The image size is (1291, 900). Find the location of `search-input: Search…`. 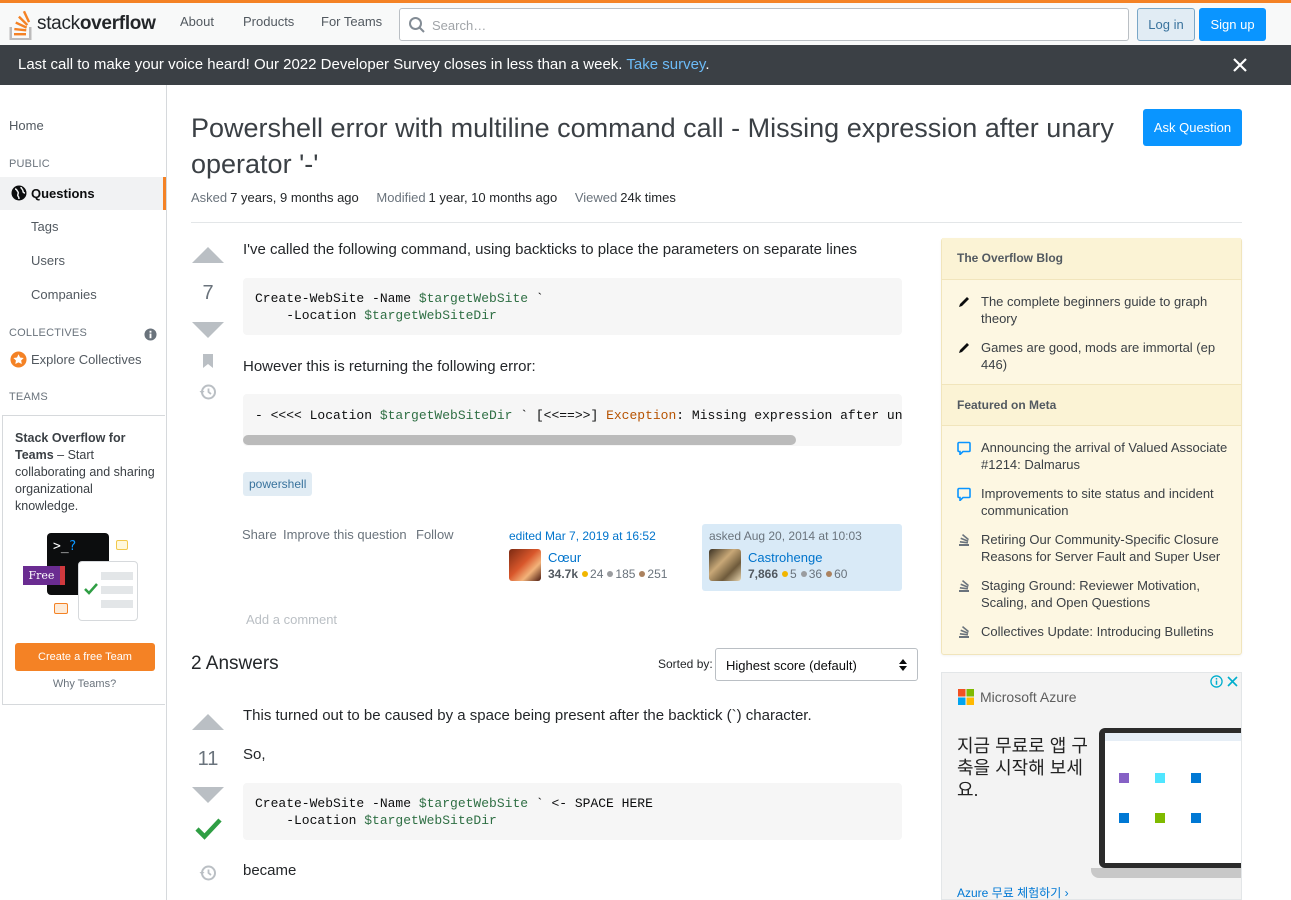

search-input: Search… is located at coordinates (764, 24).